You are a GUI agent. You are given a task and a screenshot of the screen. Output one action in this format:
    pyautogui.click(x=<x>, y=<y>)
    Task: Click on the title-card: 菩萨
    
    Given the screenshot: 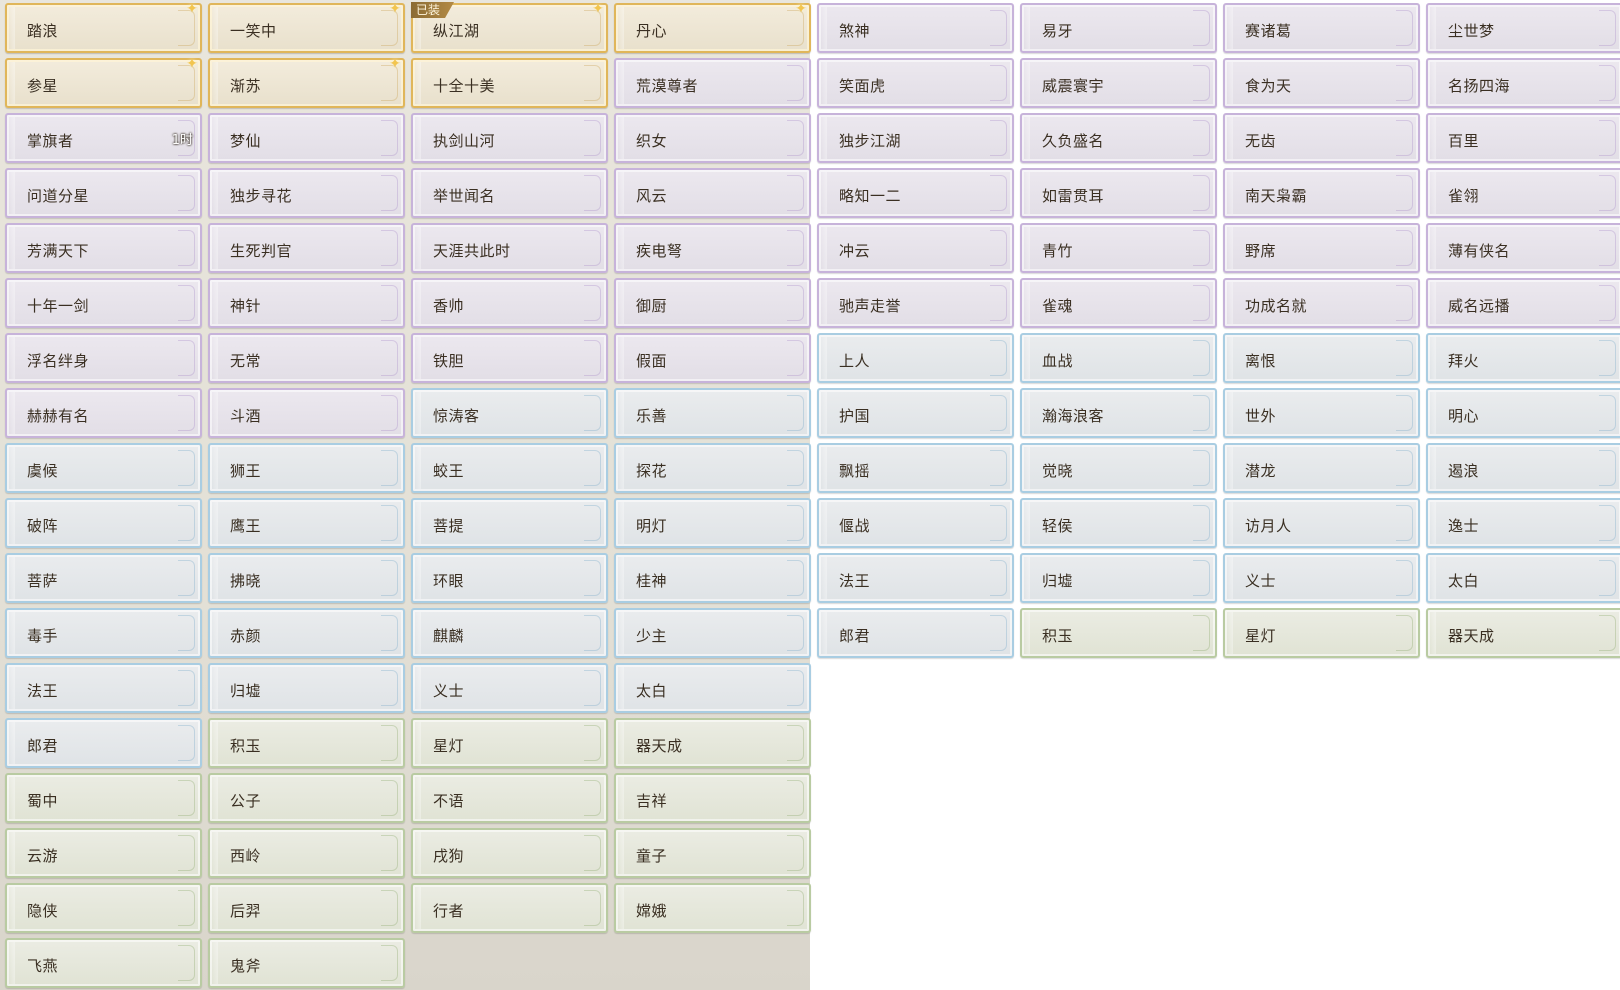 What is the action you would take?
    pyautogui.click(x=103, y=578)
    